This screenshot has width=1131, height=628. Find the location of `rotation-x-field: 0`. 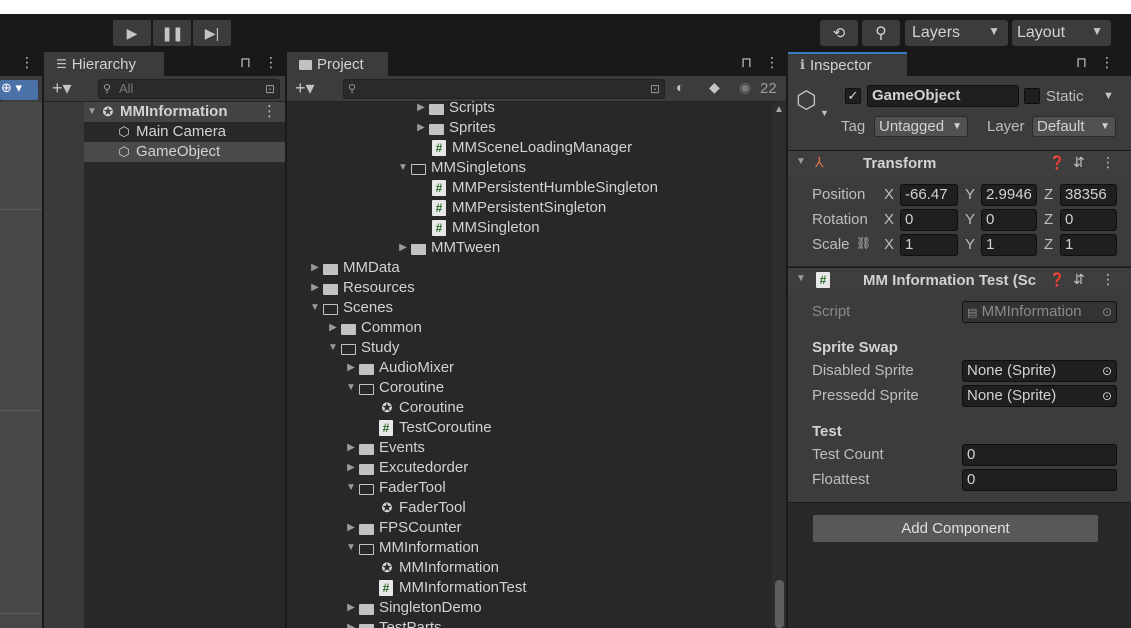

rotation-x-field: 0 is located at coordinates (929, 220).